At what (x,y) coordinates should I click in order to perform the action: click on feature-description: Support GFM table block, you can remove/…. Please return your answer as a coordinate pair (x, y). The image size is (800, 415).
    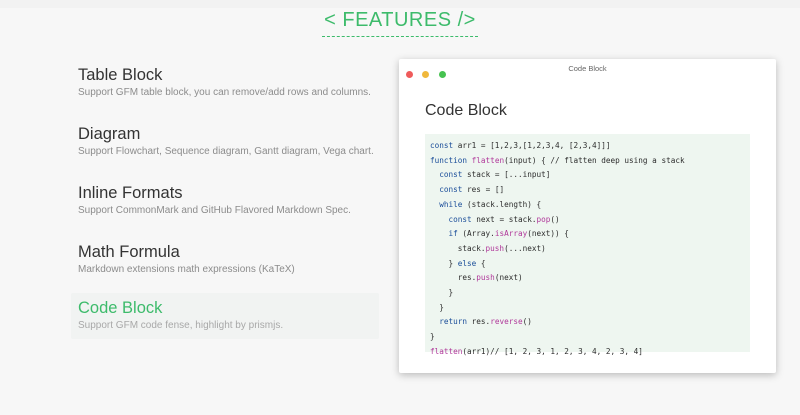
    Looking at the image, I should click on (224, 92).